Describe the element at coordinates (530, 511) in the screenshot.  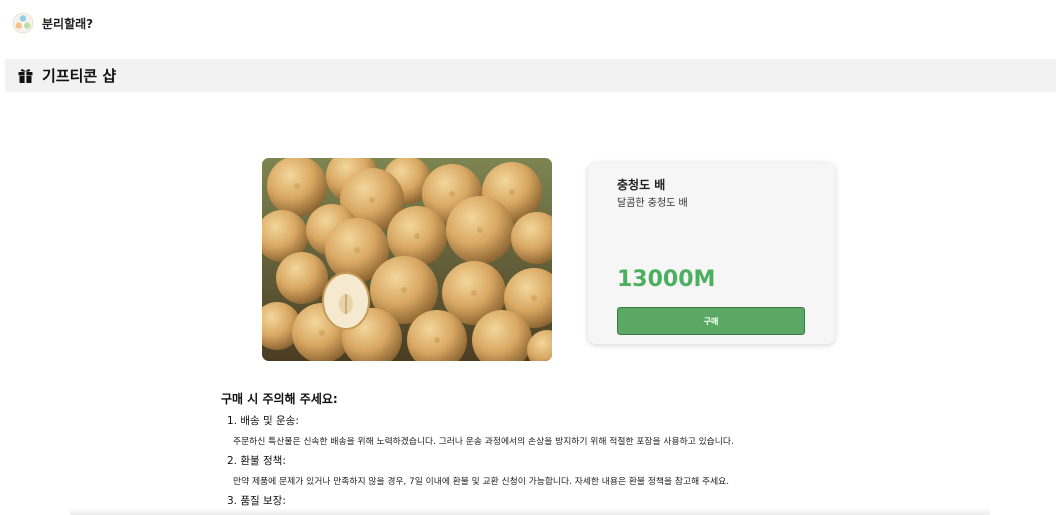
I see `scroll-fade` at that location.